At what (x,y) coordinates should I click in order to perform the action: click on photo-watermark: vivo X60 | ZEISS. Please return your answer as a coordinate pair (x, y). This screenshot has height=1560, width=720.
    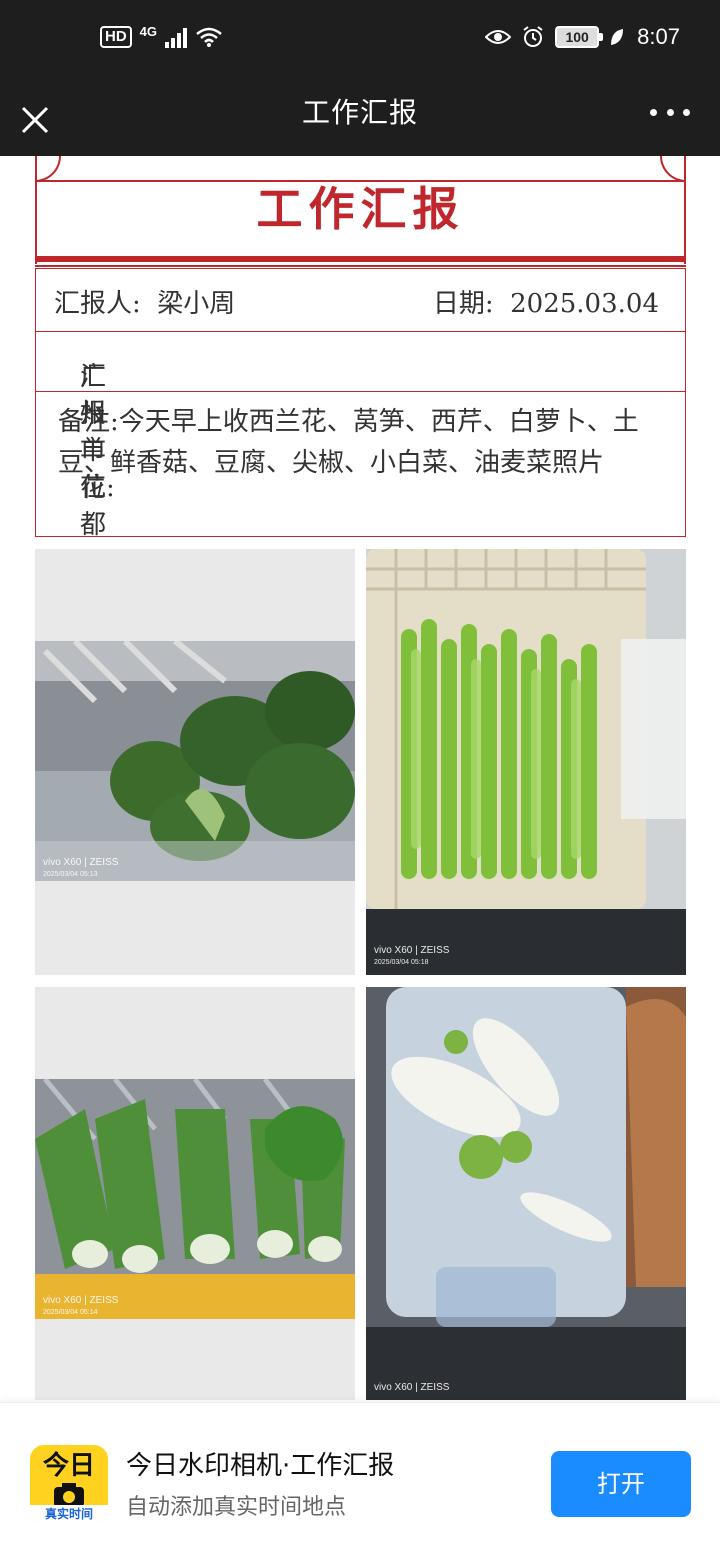
    Looking at the image, I should click on (411, 1388).